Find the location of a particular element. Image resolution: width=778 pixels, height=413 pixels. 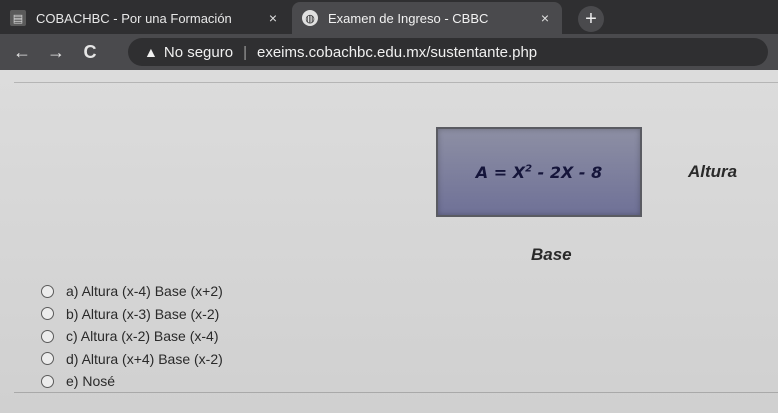

rectangle-figure: A = X2 - 2X - 8 is located at coordinates (539, 172).